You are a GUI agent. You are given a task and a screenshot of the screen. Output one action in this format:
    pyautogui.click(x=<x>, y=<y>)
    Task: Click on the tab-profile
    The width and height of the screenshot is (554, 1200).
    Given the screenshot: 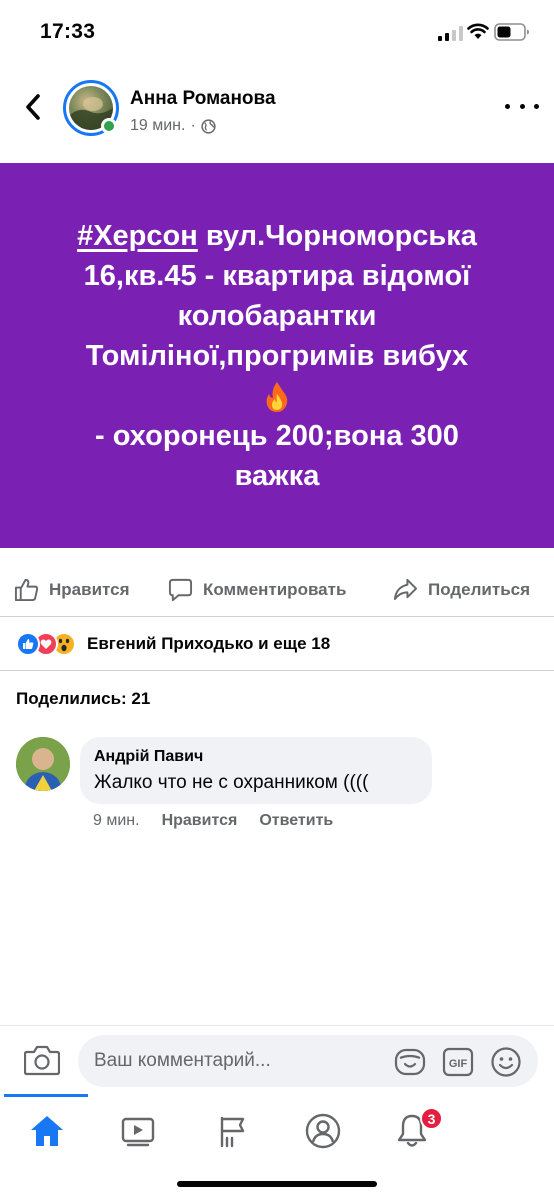 What is the action you would take?
    pyautogui.click(x=323, y=1131)
    